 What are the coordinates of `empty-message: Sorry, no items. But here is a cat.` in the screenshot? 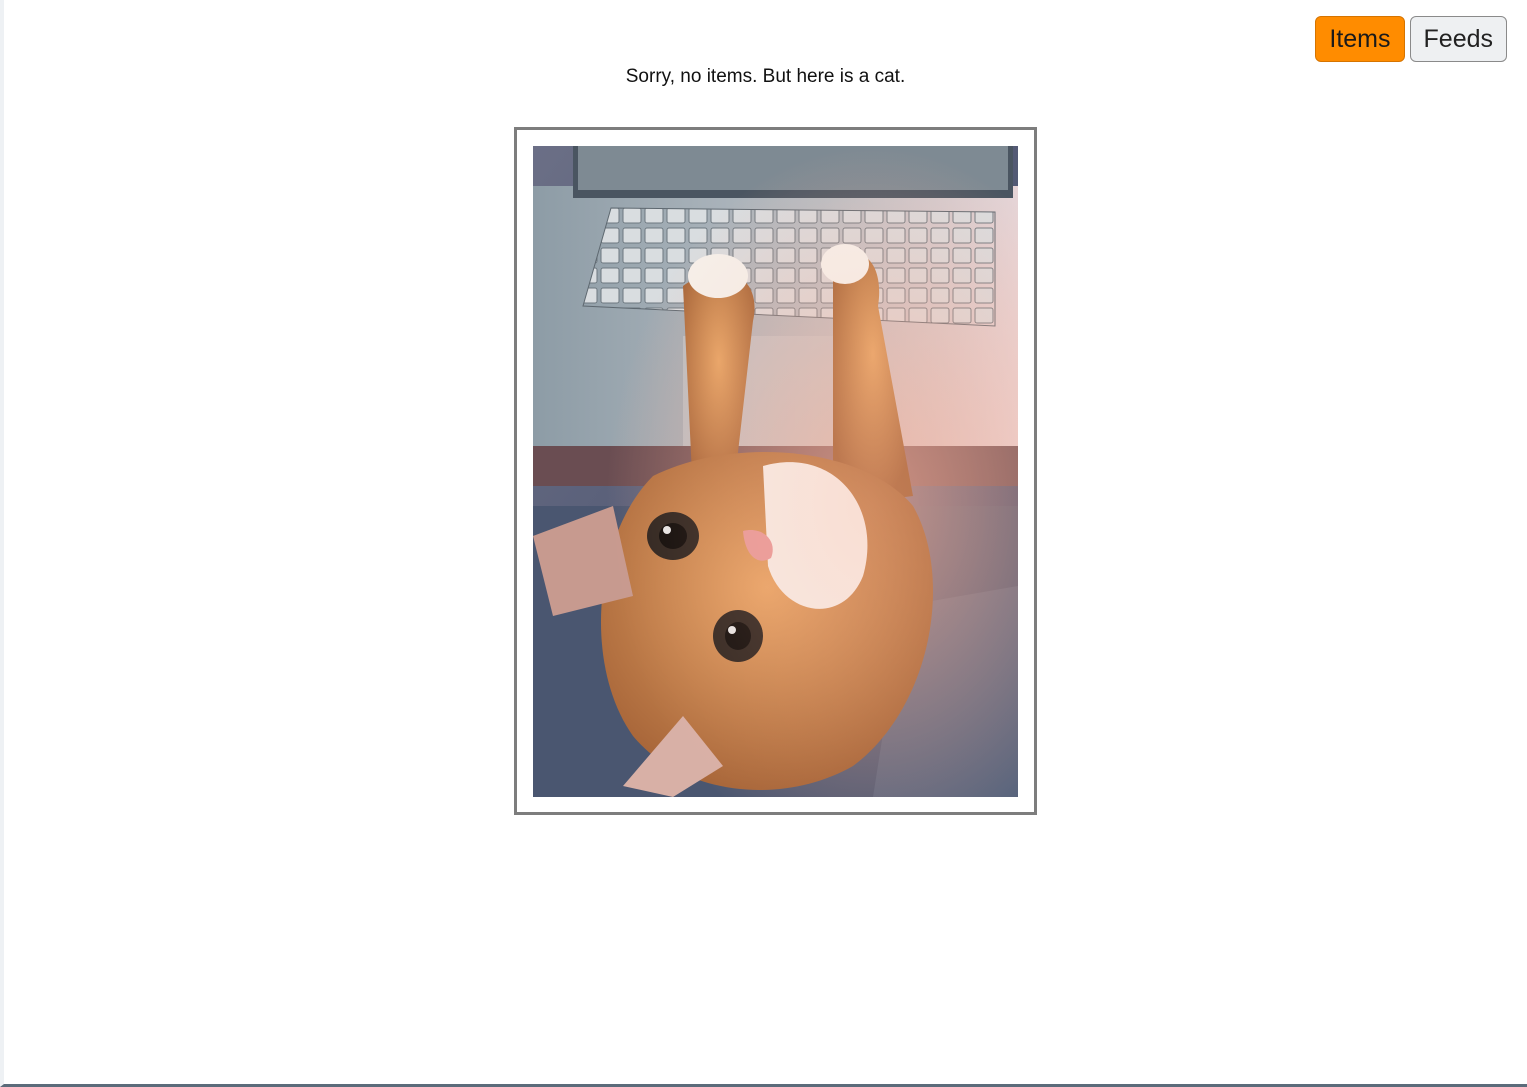 It's located at (765, 76).